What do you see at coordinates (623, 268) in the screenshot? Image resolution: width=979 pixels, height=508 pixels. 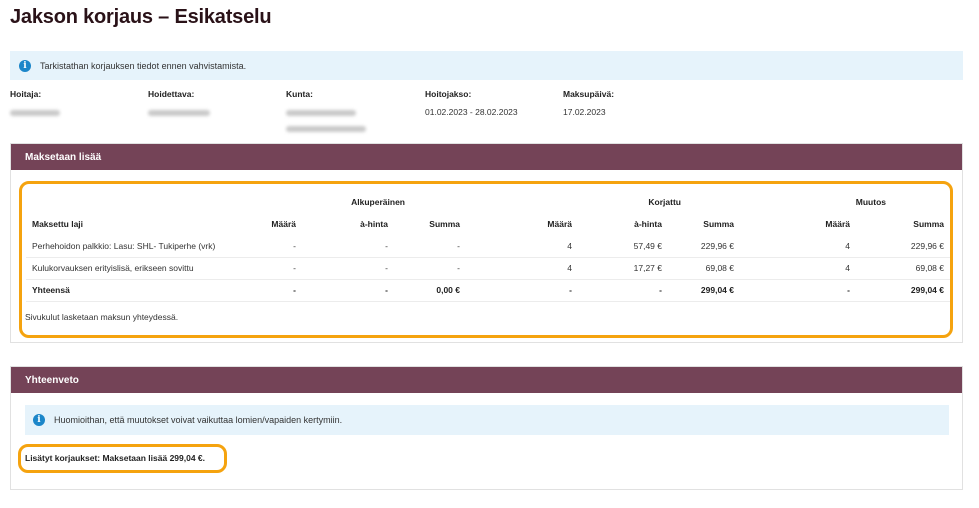 I see `cell-corrected-unit: 17,27 €` at bounding box center [623, 268].